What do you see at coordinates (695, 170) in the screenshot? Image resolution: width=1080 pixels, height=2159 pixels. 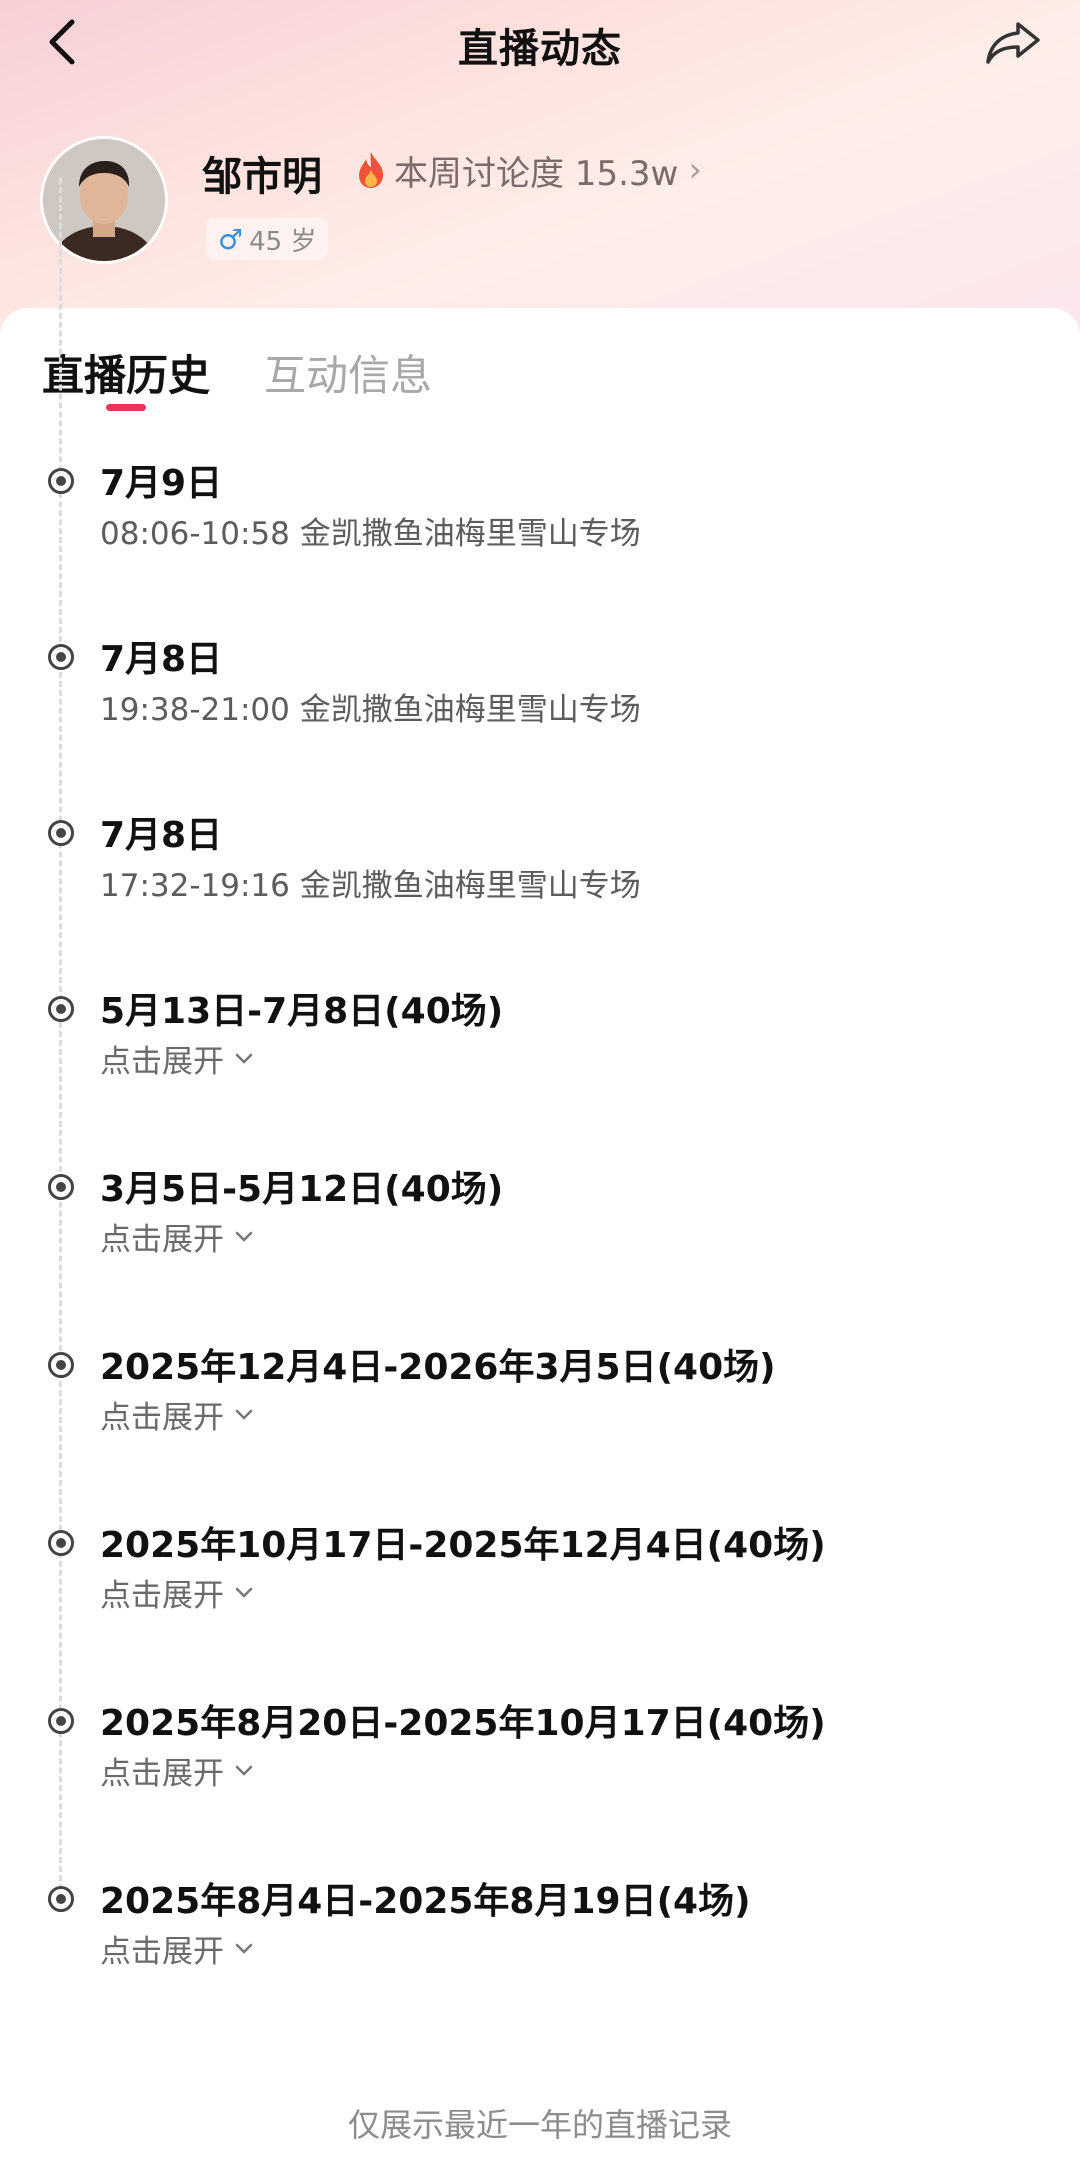 I see `chevron-right-icon: ›` at bounding box center [695, 170].